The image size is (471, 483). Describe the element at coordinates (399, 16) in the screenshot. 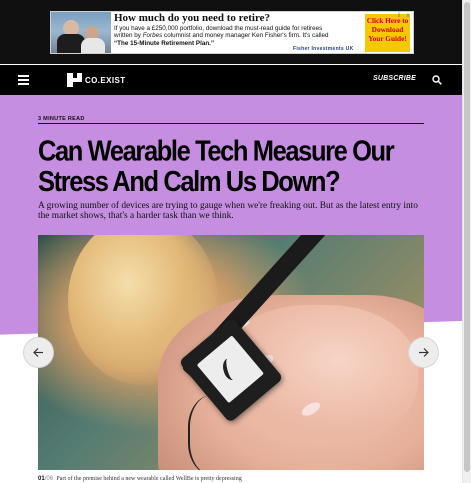

I see `ad-info-icon: i` at that location.